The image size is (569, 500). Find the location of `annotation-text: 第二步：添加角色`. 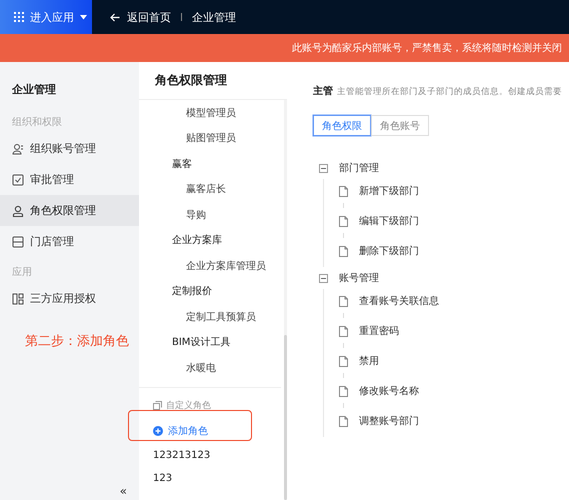

annotation-text: 第二步：添加角色 is located at coordinates (77, 341).